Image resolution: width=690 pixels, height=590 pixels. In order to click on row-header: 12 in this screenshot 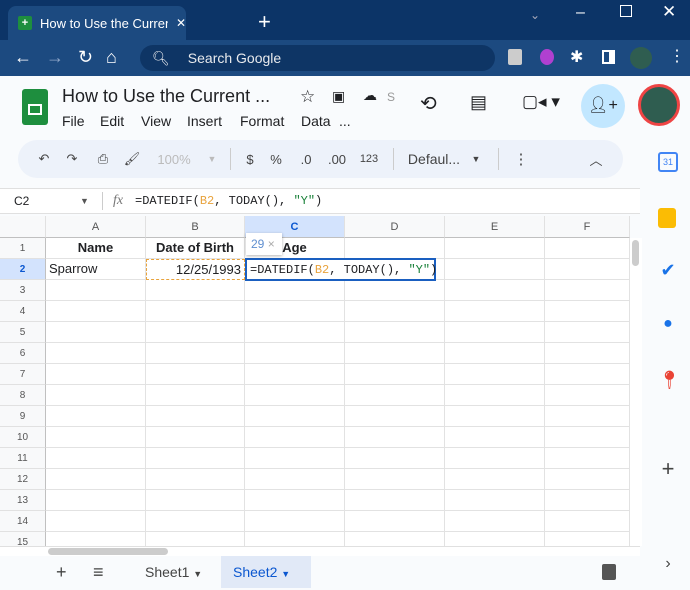, I will do `click(23, 479)`.